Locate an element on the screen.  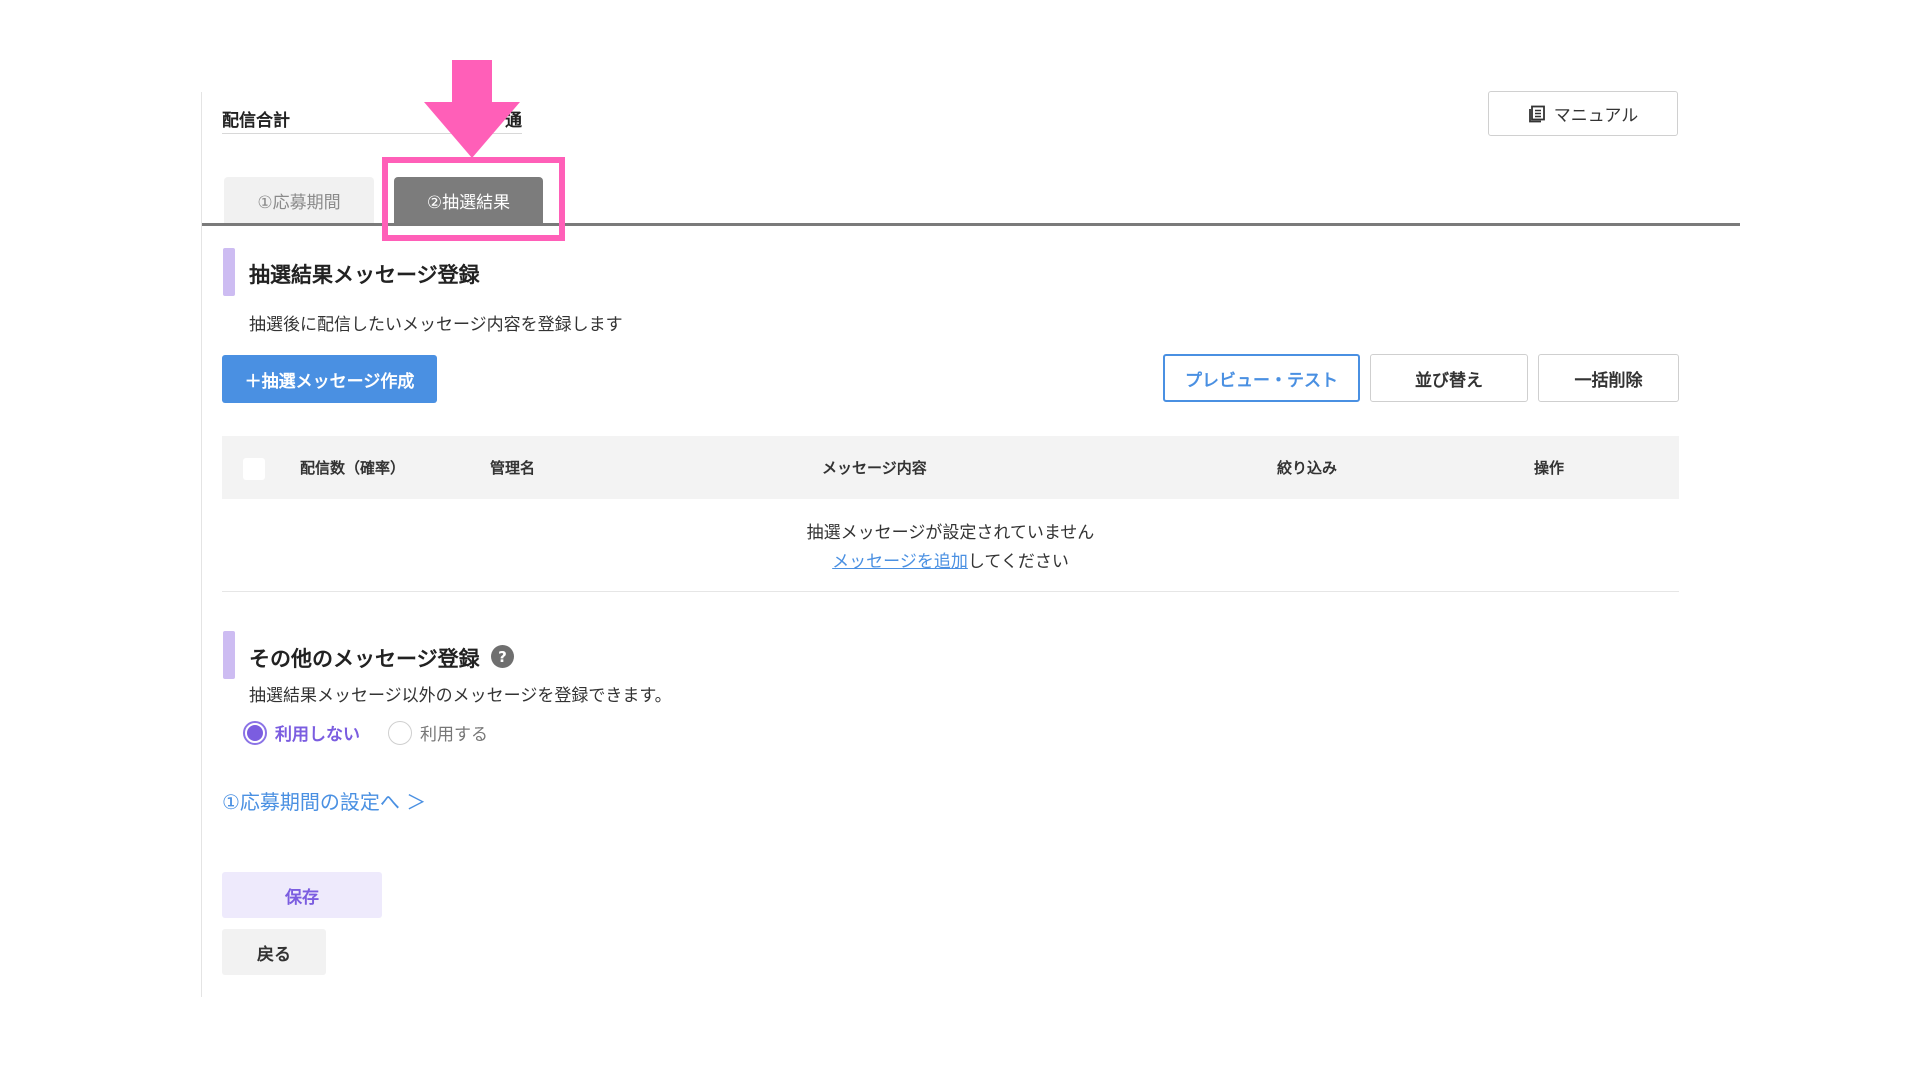
application-period-settings-link: ①応募期間の設定へ ＞ is located at coordinates (324, 800).